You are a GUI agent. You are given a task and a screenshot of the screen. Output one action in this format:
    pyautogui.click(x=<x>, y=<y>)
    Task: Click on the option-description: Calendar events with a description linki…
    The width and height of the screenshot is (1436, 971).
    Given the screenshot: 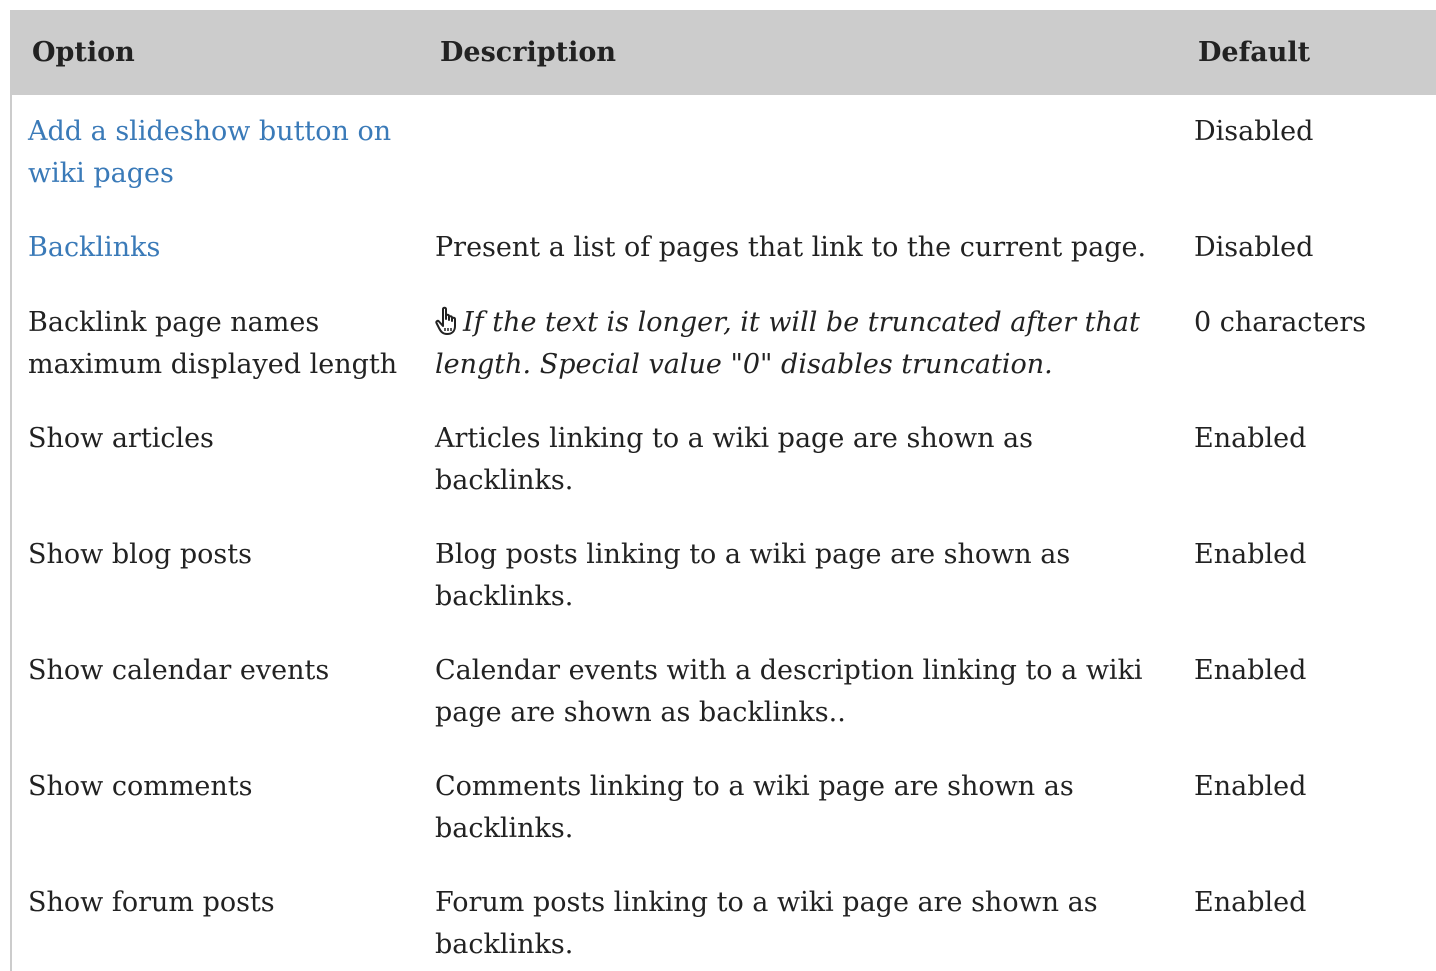 What is the action you would take?
    pyautogui.click(x=789, y=691)
    